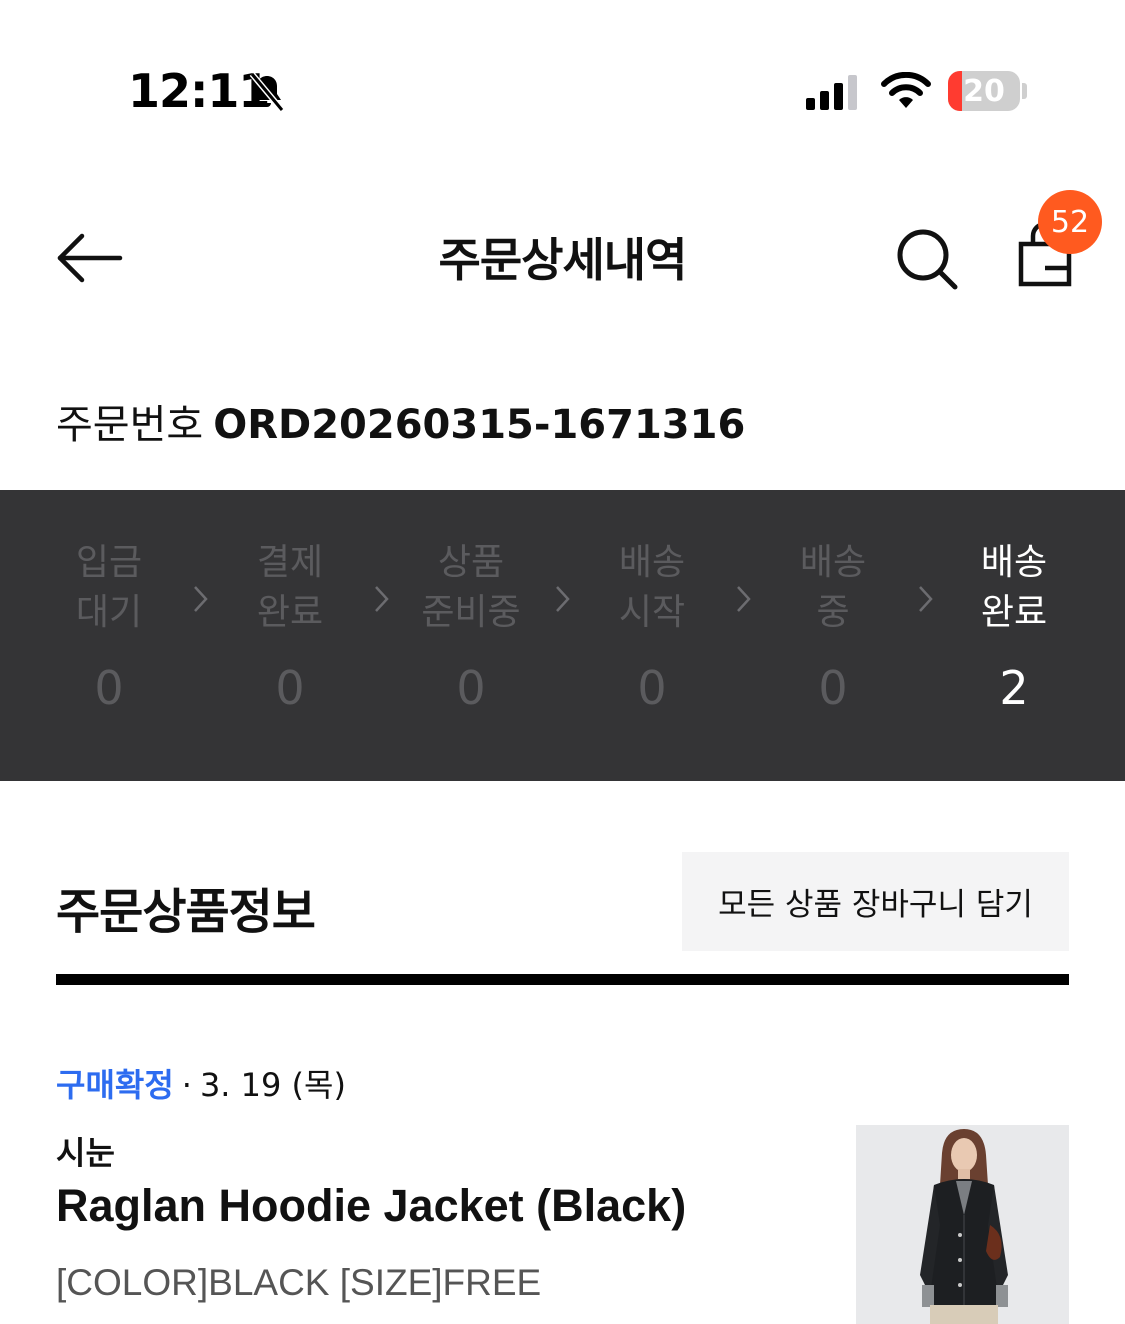  What do you see at coordinates (1014, 587) in the screenshot?
I see `step-label: 배송 완료` at bounding box center [1014, 587].